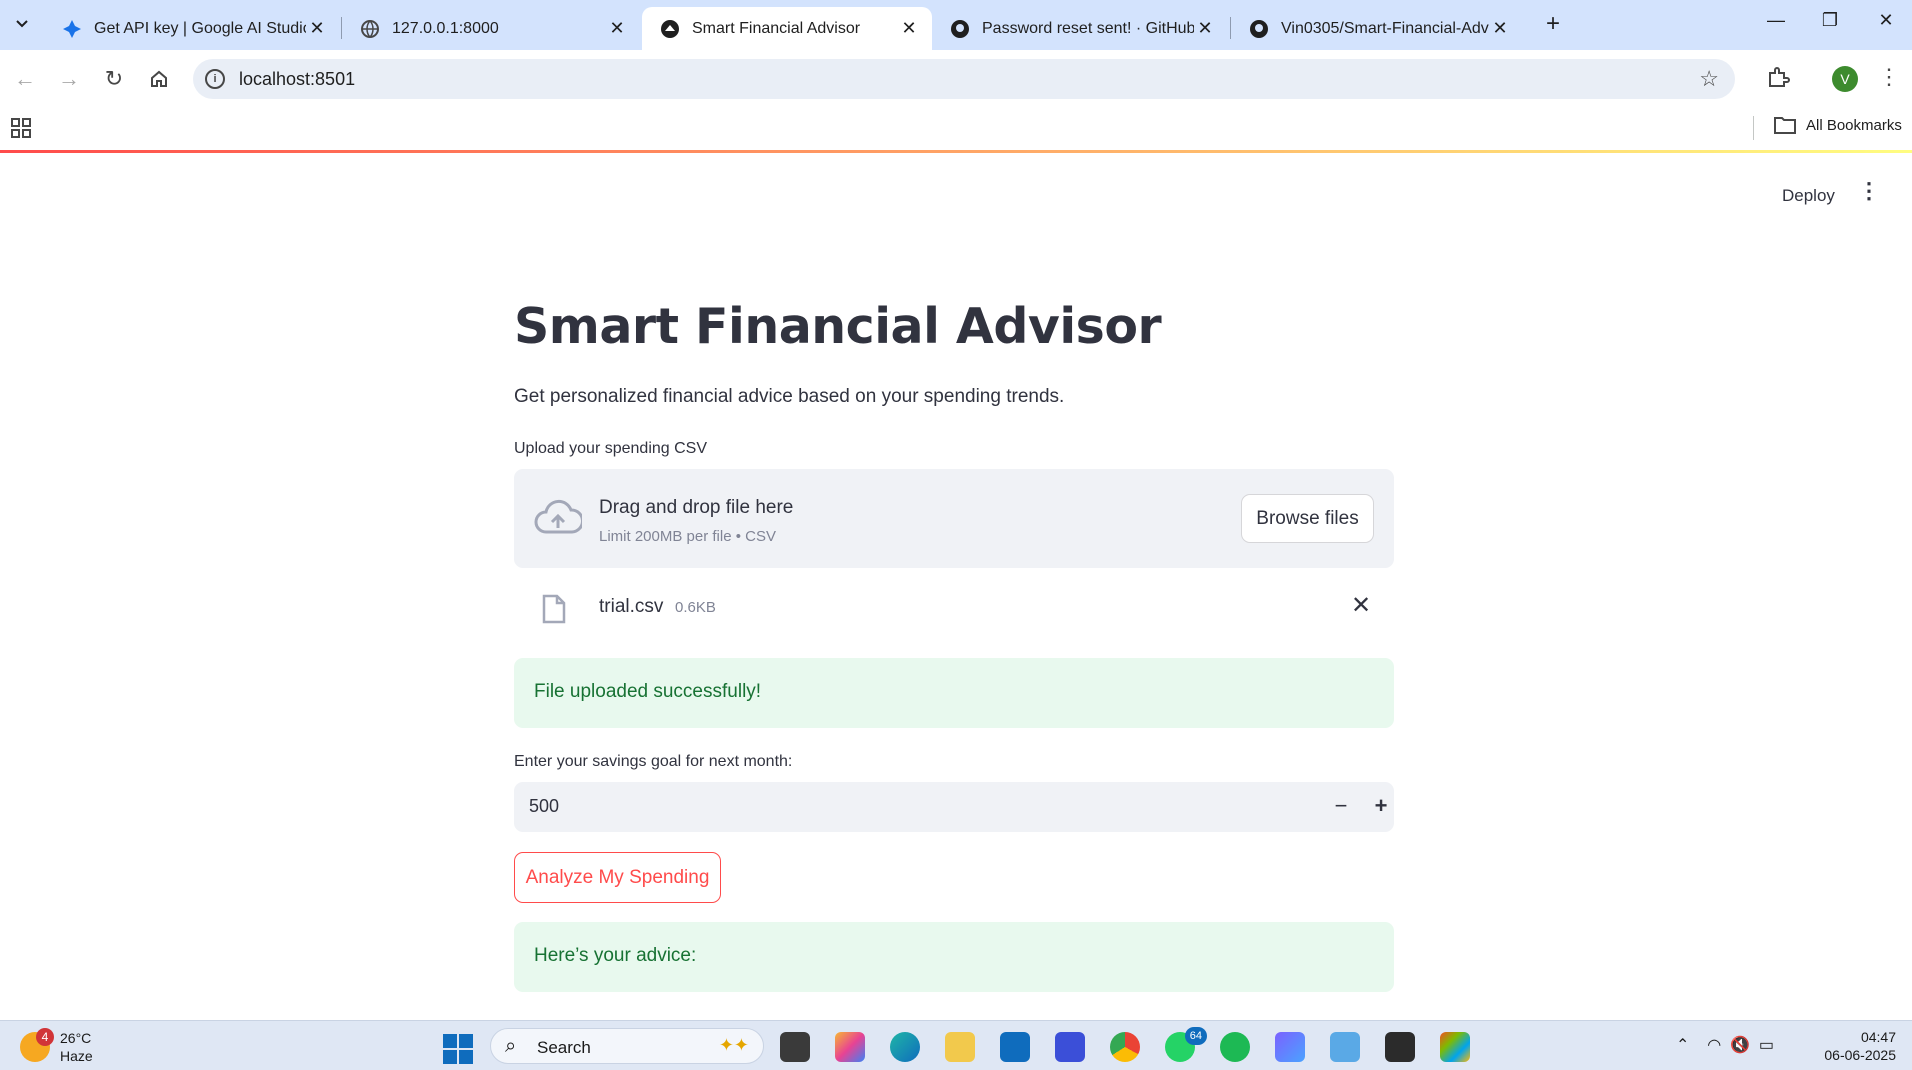 The height and width of the screenshot is (1070, 1912). I want to click on advice-alert: Here’s your advice:, so click(954, 957).